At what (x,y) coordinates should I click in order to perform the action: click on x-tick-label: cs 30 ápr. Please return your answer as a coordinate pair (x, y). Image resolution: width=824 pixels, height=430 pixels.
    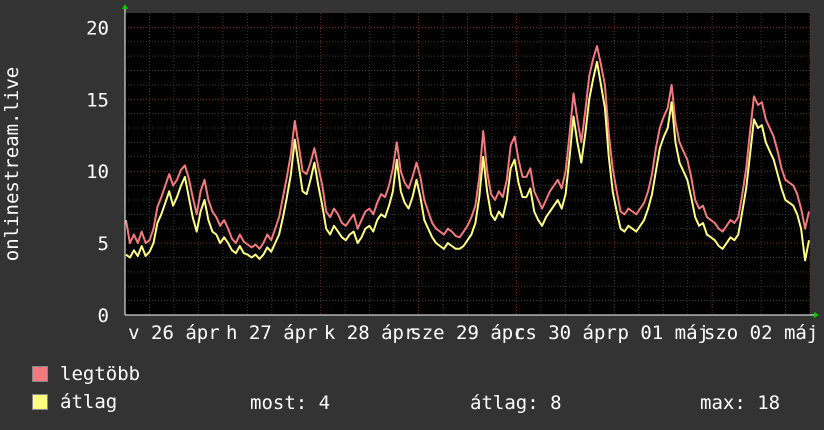
    Looking at the image, I should click on (565, 333).